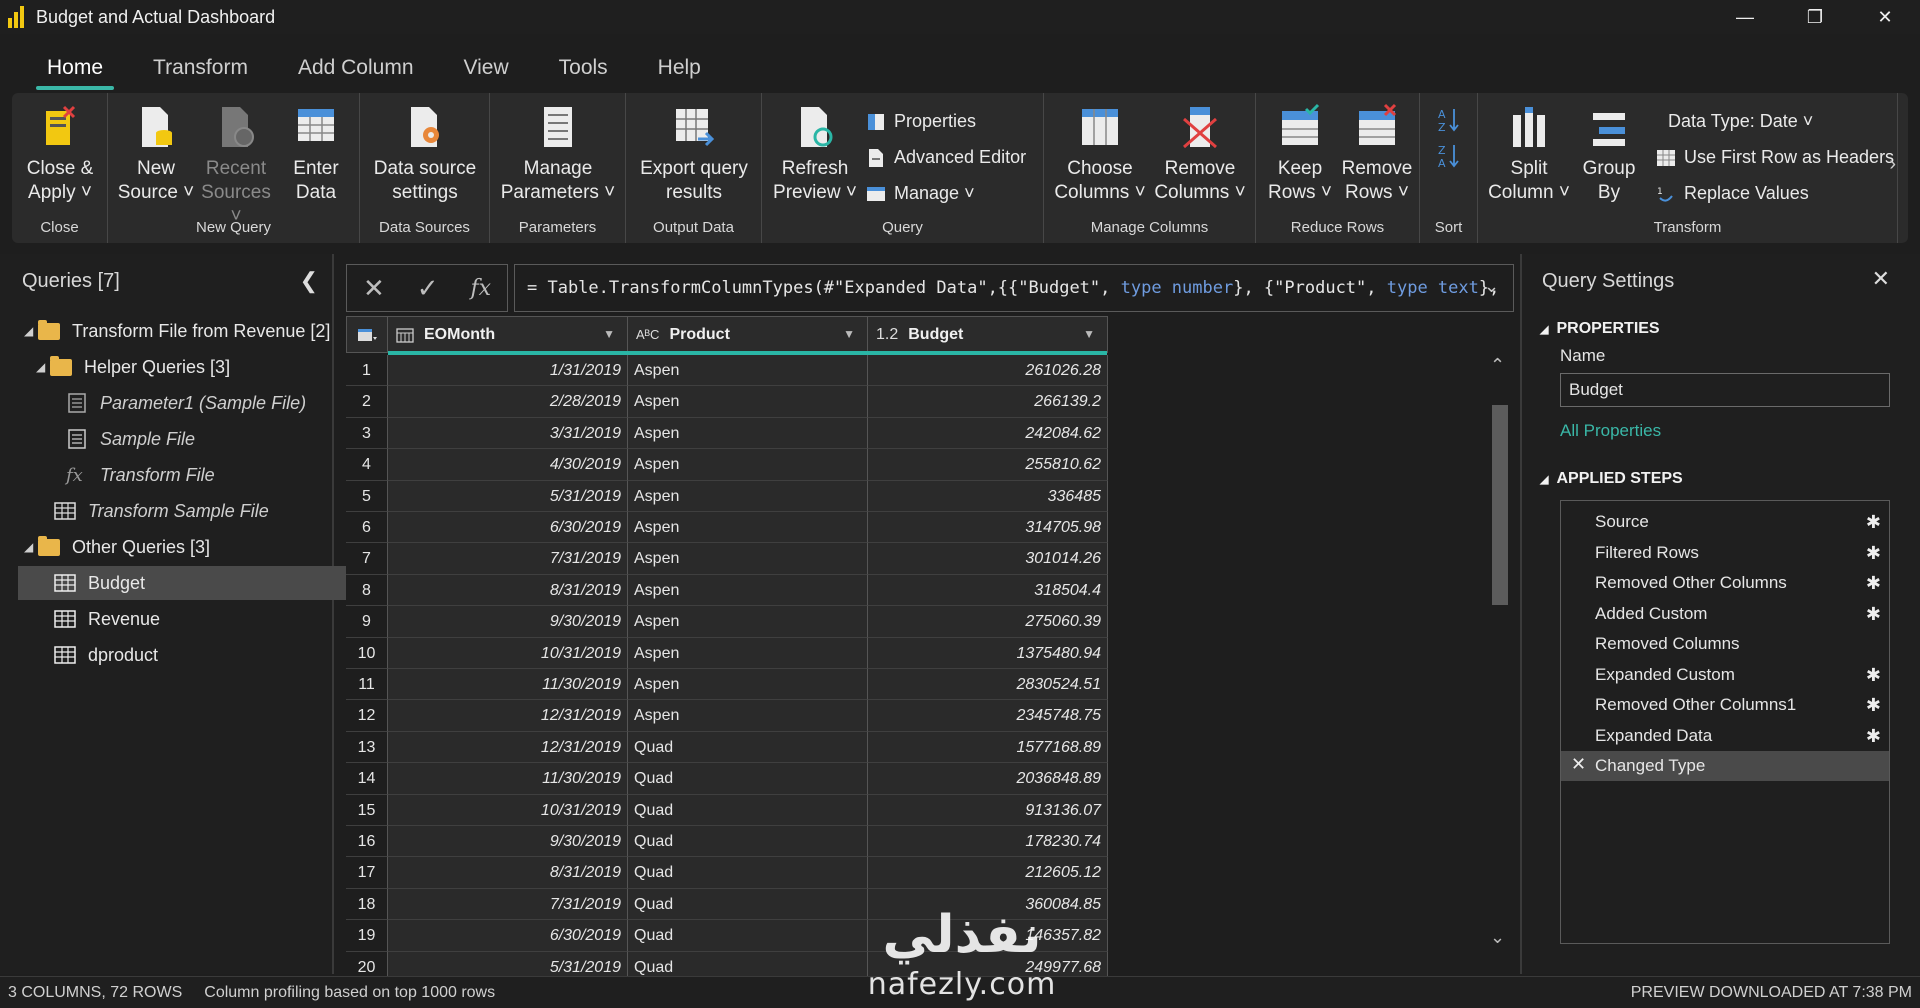 The height and width of the screenshot is (1008, 1920). I want to click on manage-parameters-button: Manage Parameters ˅, so click(558, 154).